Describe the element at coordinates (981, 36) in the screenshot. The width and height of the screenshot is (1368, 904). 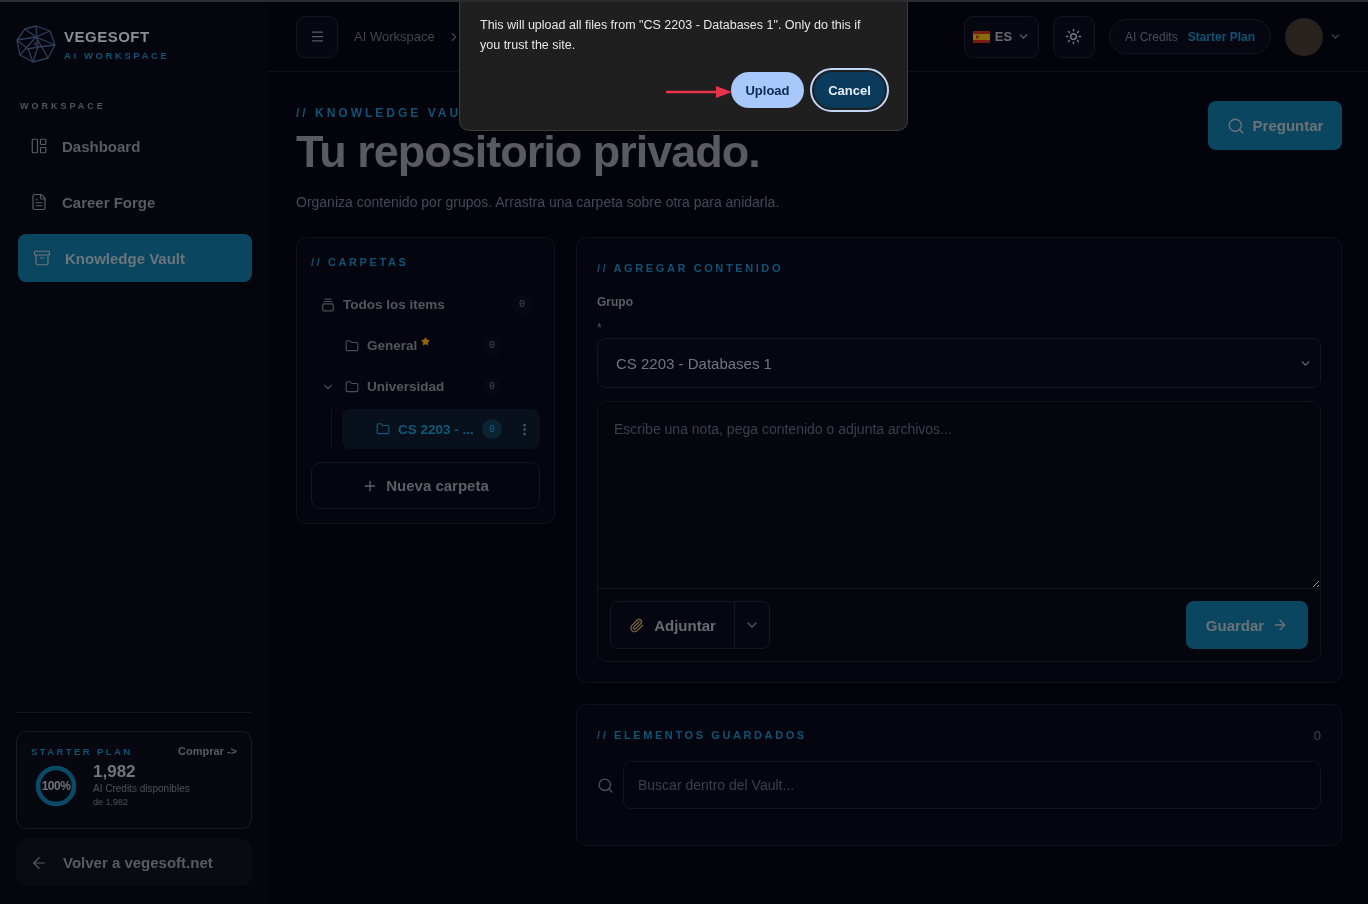
I see `flag-icon` at that location.